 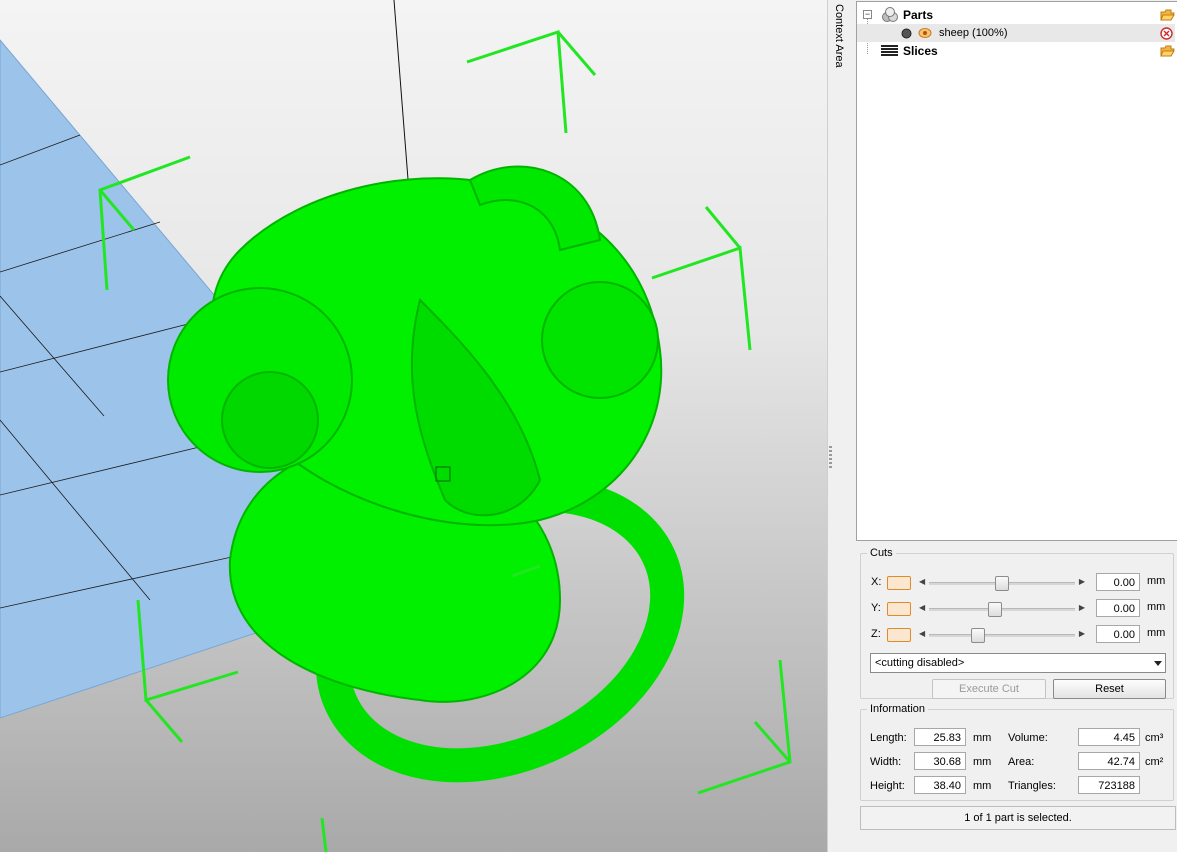 I want to click on cut-y-slider: ◀ ▶, so click(x=1002, y=609).